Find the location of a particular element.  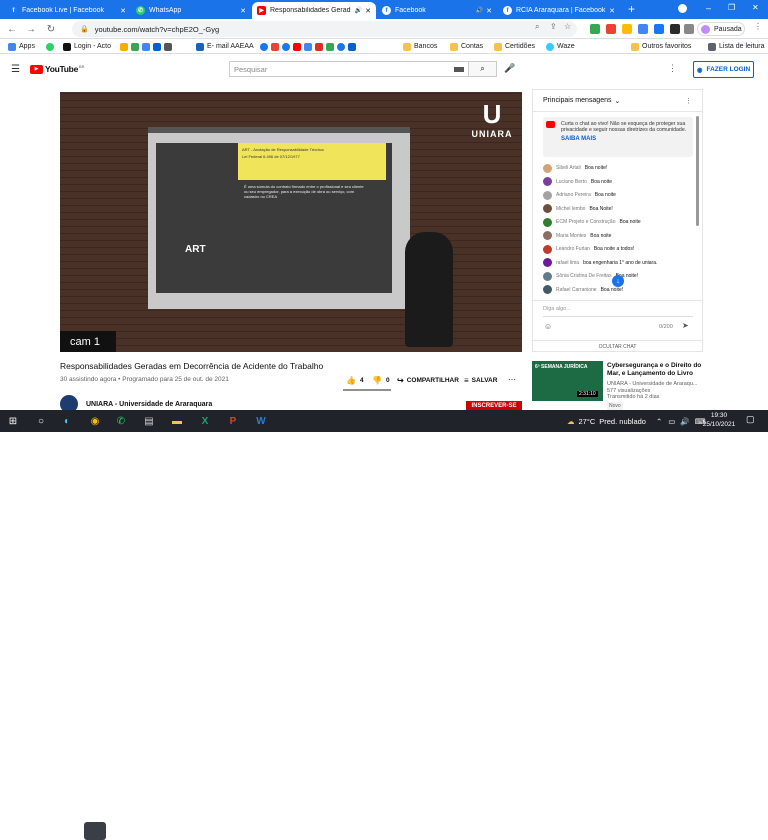

tab-facebook-live: f Facebook Live | Facebook ✕ is located at coordinates (67, 10).